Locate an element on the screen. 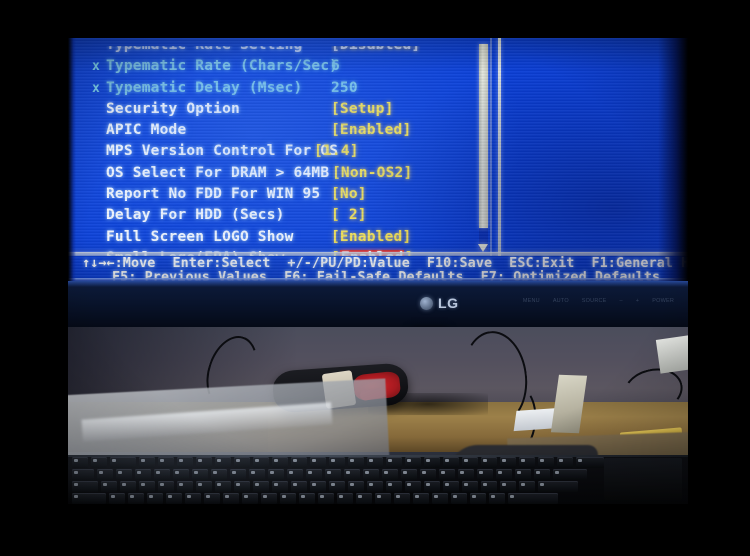  scrollbar-thumb is located at coordinates (483, 136).